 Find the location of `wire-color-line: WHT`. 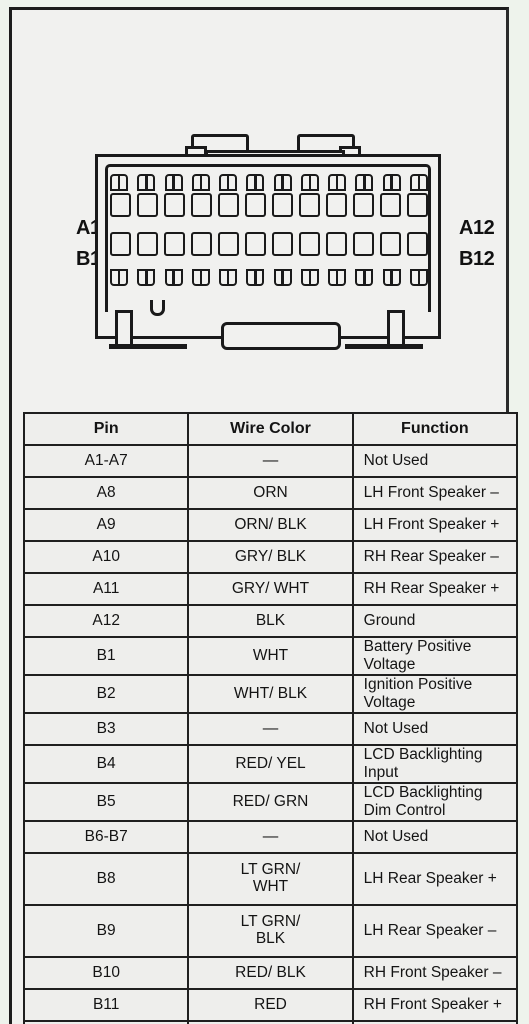

wire-color-line: WHT is located at coordinates (270, 655).